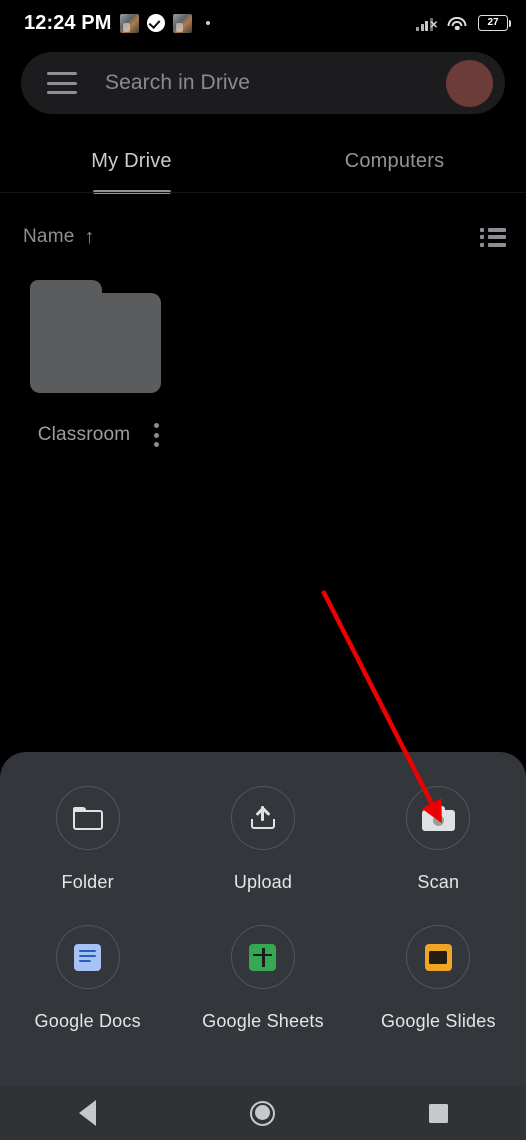 This screenshot has height=1140, width=526. I want to click on sheet-label-folder: Folder, so click(87, 882).